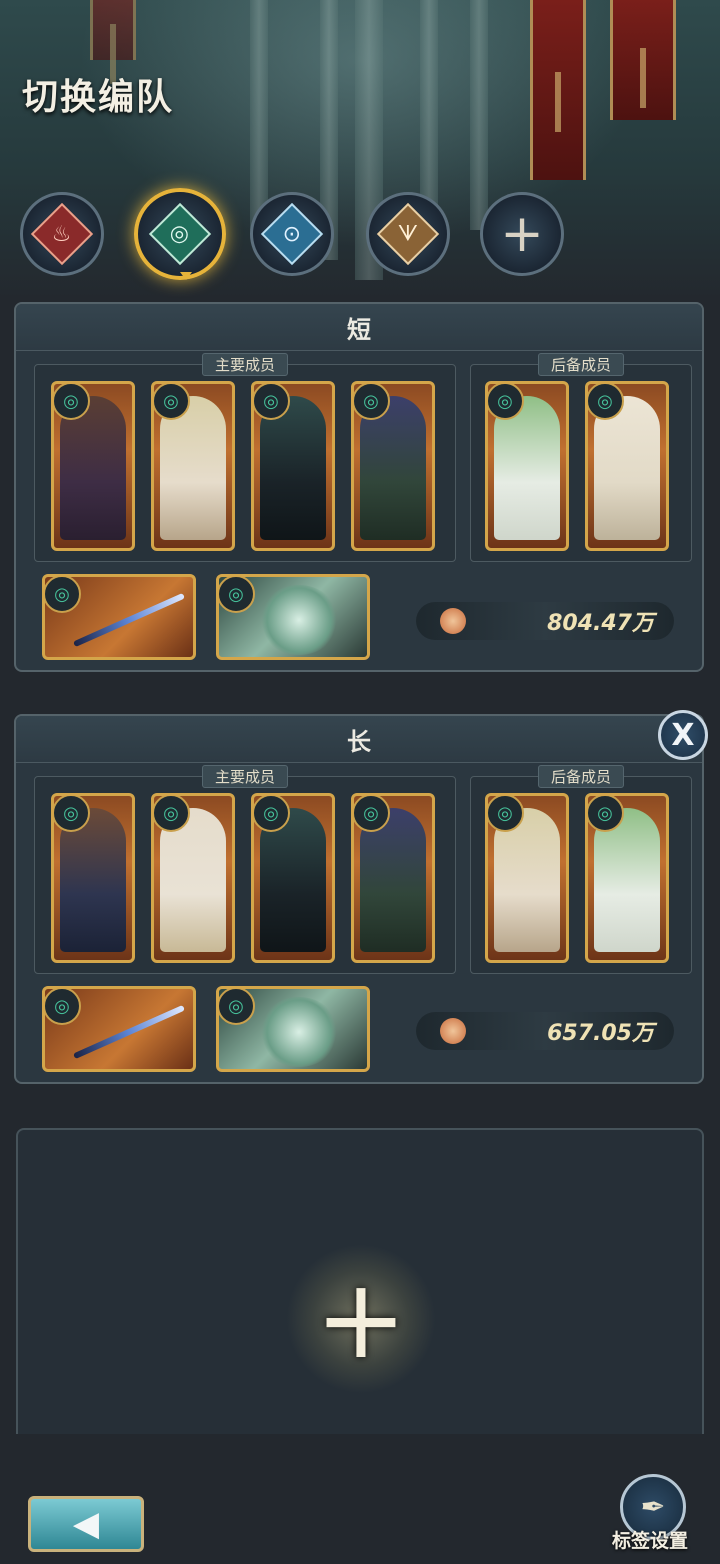 This screenshot has width=720, height=1564. What do you see at coordinates (359, 327) in the screenshot?
I see `team-name: 短` at bounding box center [359, 327].